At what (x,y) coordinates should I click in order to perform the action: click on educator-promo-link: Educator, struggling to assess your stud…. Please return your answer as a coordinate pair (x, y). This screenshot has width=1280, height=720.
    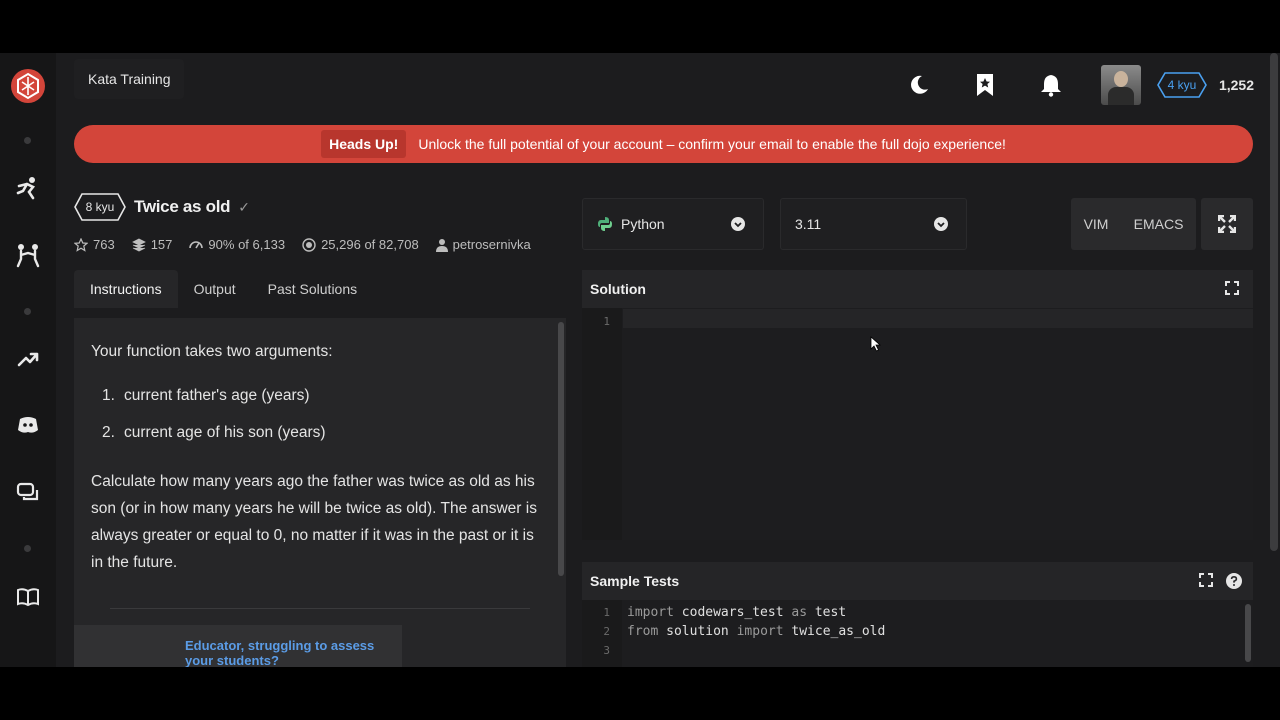
    Looking at the image, I should click on (285, 652).